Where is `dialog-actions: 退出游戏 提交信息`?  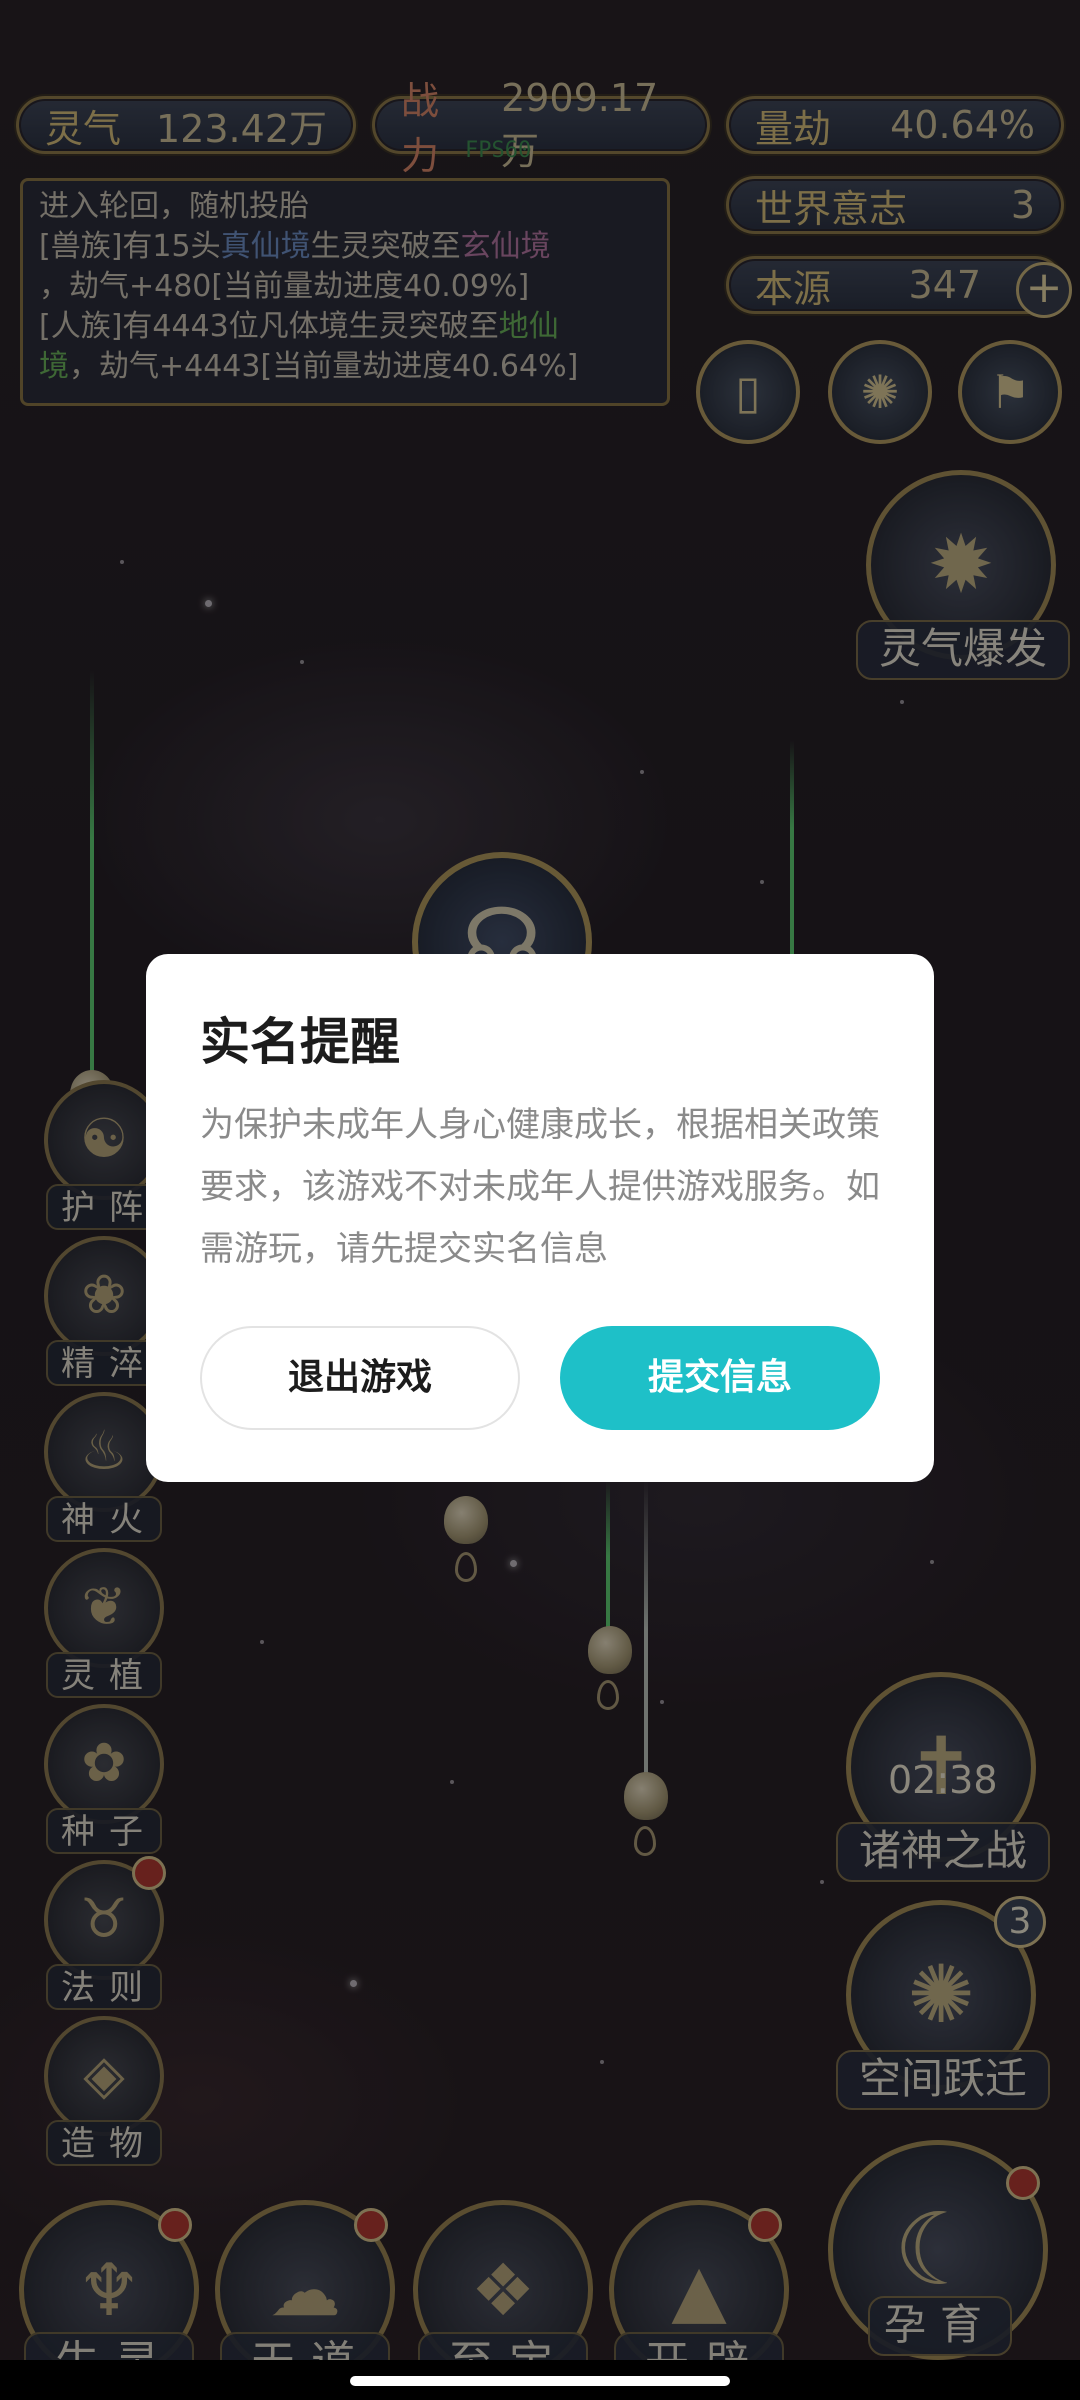
dialog-actions: 退出游戏 提交信息 is located at coordinates (540, 1378).